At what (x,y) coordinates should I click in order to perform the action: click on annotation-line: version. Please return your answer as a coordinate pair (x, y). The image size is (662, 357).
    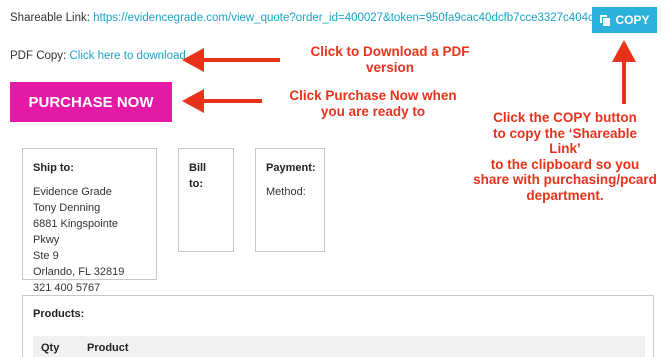
    Looking at the image, I should click on (390, 67).